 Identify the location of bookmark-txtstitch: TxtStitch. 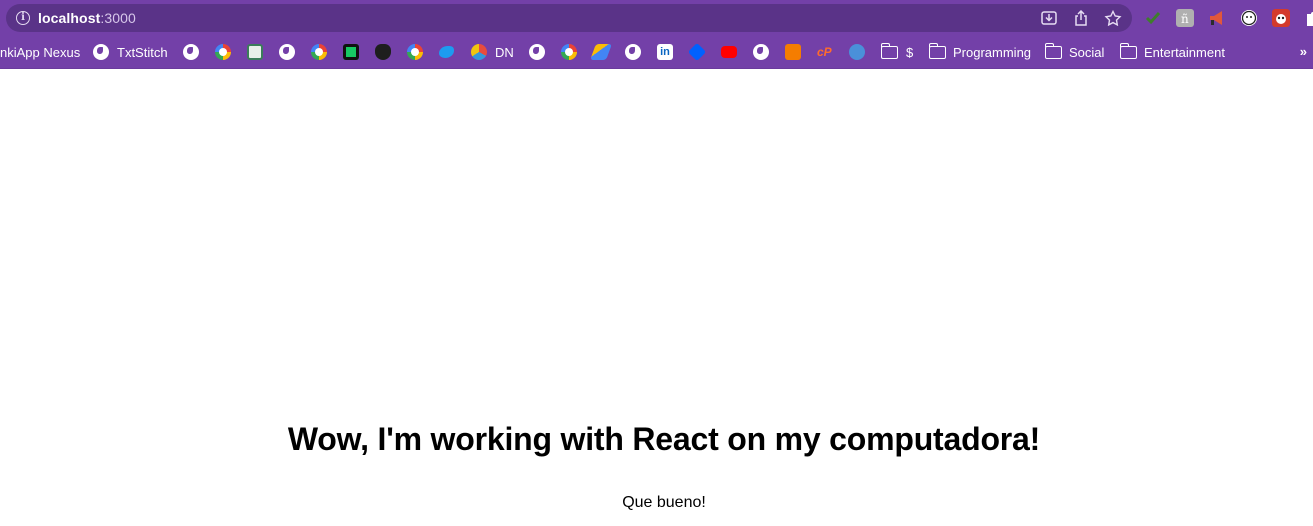
(130, 52).